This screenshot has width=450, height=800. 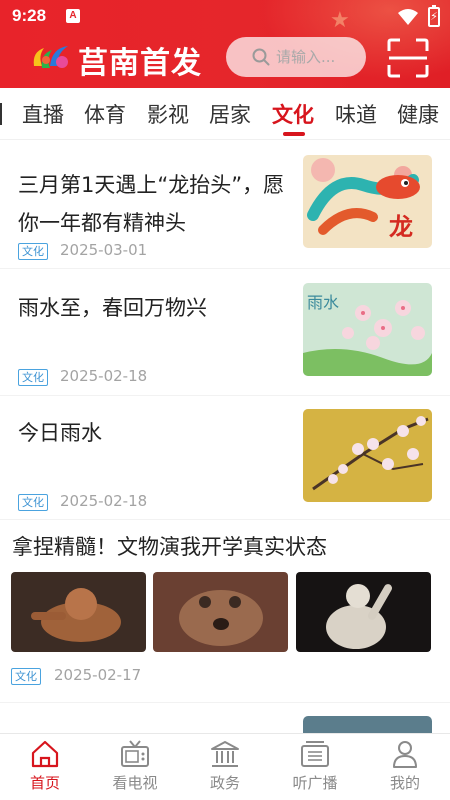 I want to click on profile-icon, so click(x=405, y=754).